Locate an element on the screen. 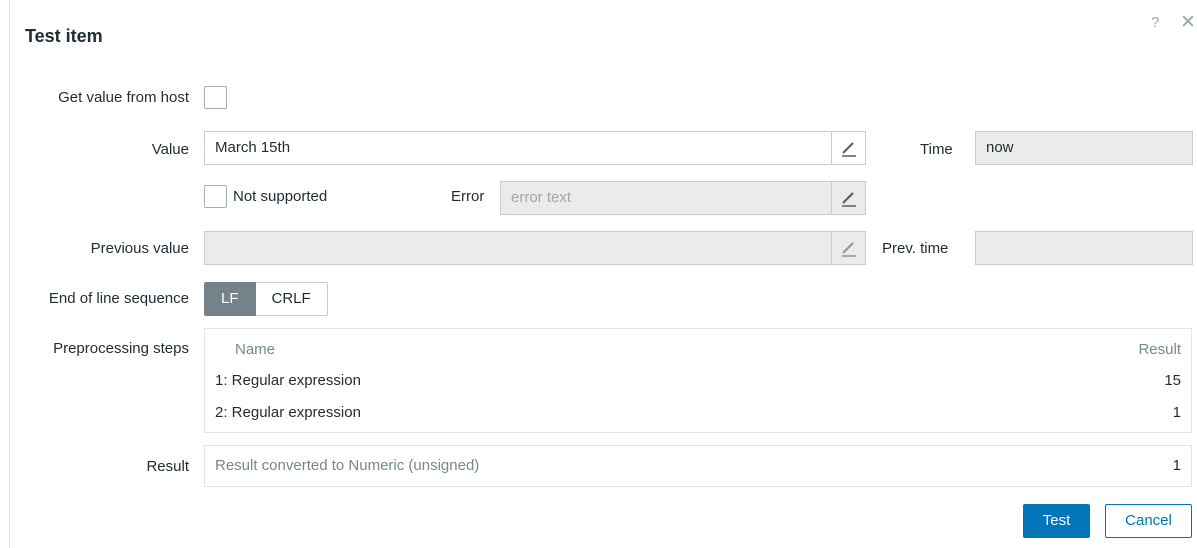 This screenshot has height=548, width=1197. value-input: March 15th is located at coordinates (535, 148).